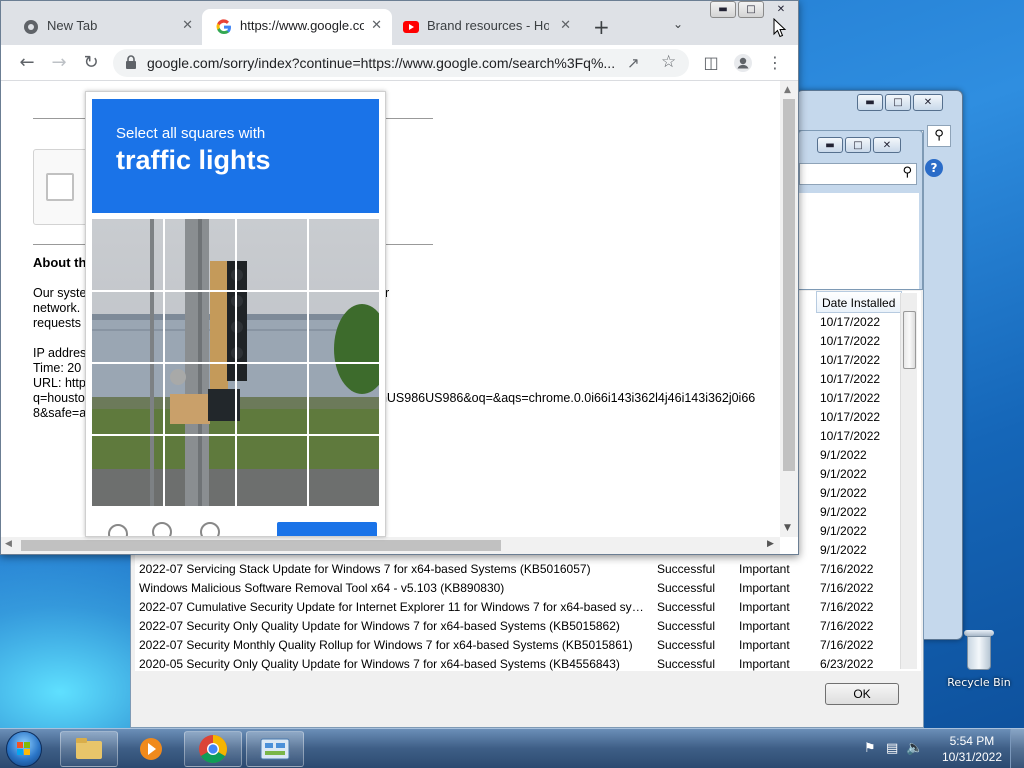 The image size is (1024, 768). I want to click on date-installed-column-header: Date Installed, so click(859, 302).